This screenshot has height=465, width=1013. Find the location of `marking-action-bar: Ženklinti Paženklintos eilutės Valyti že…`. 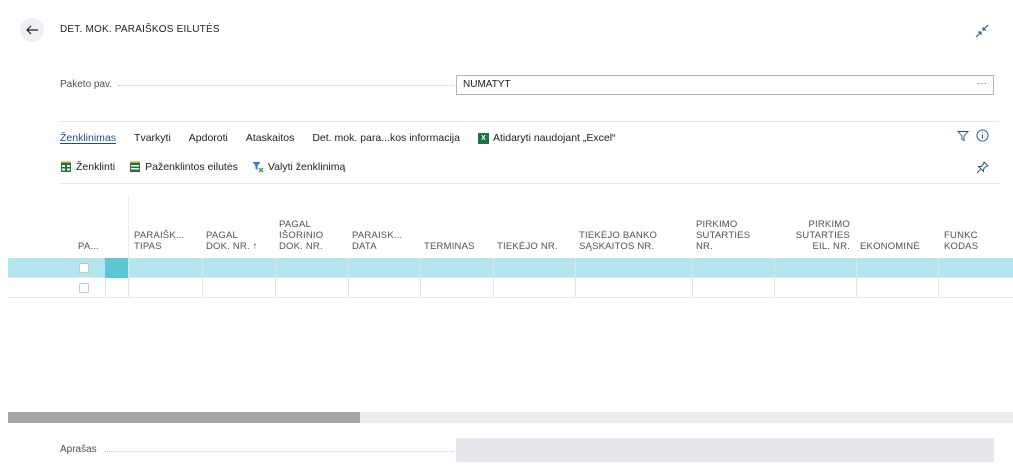

marking-action-bar: Ženklinti Paženklintos eilutės Valyti že… is located at coordinates (209, 167).